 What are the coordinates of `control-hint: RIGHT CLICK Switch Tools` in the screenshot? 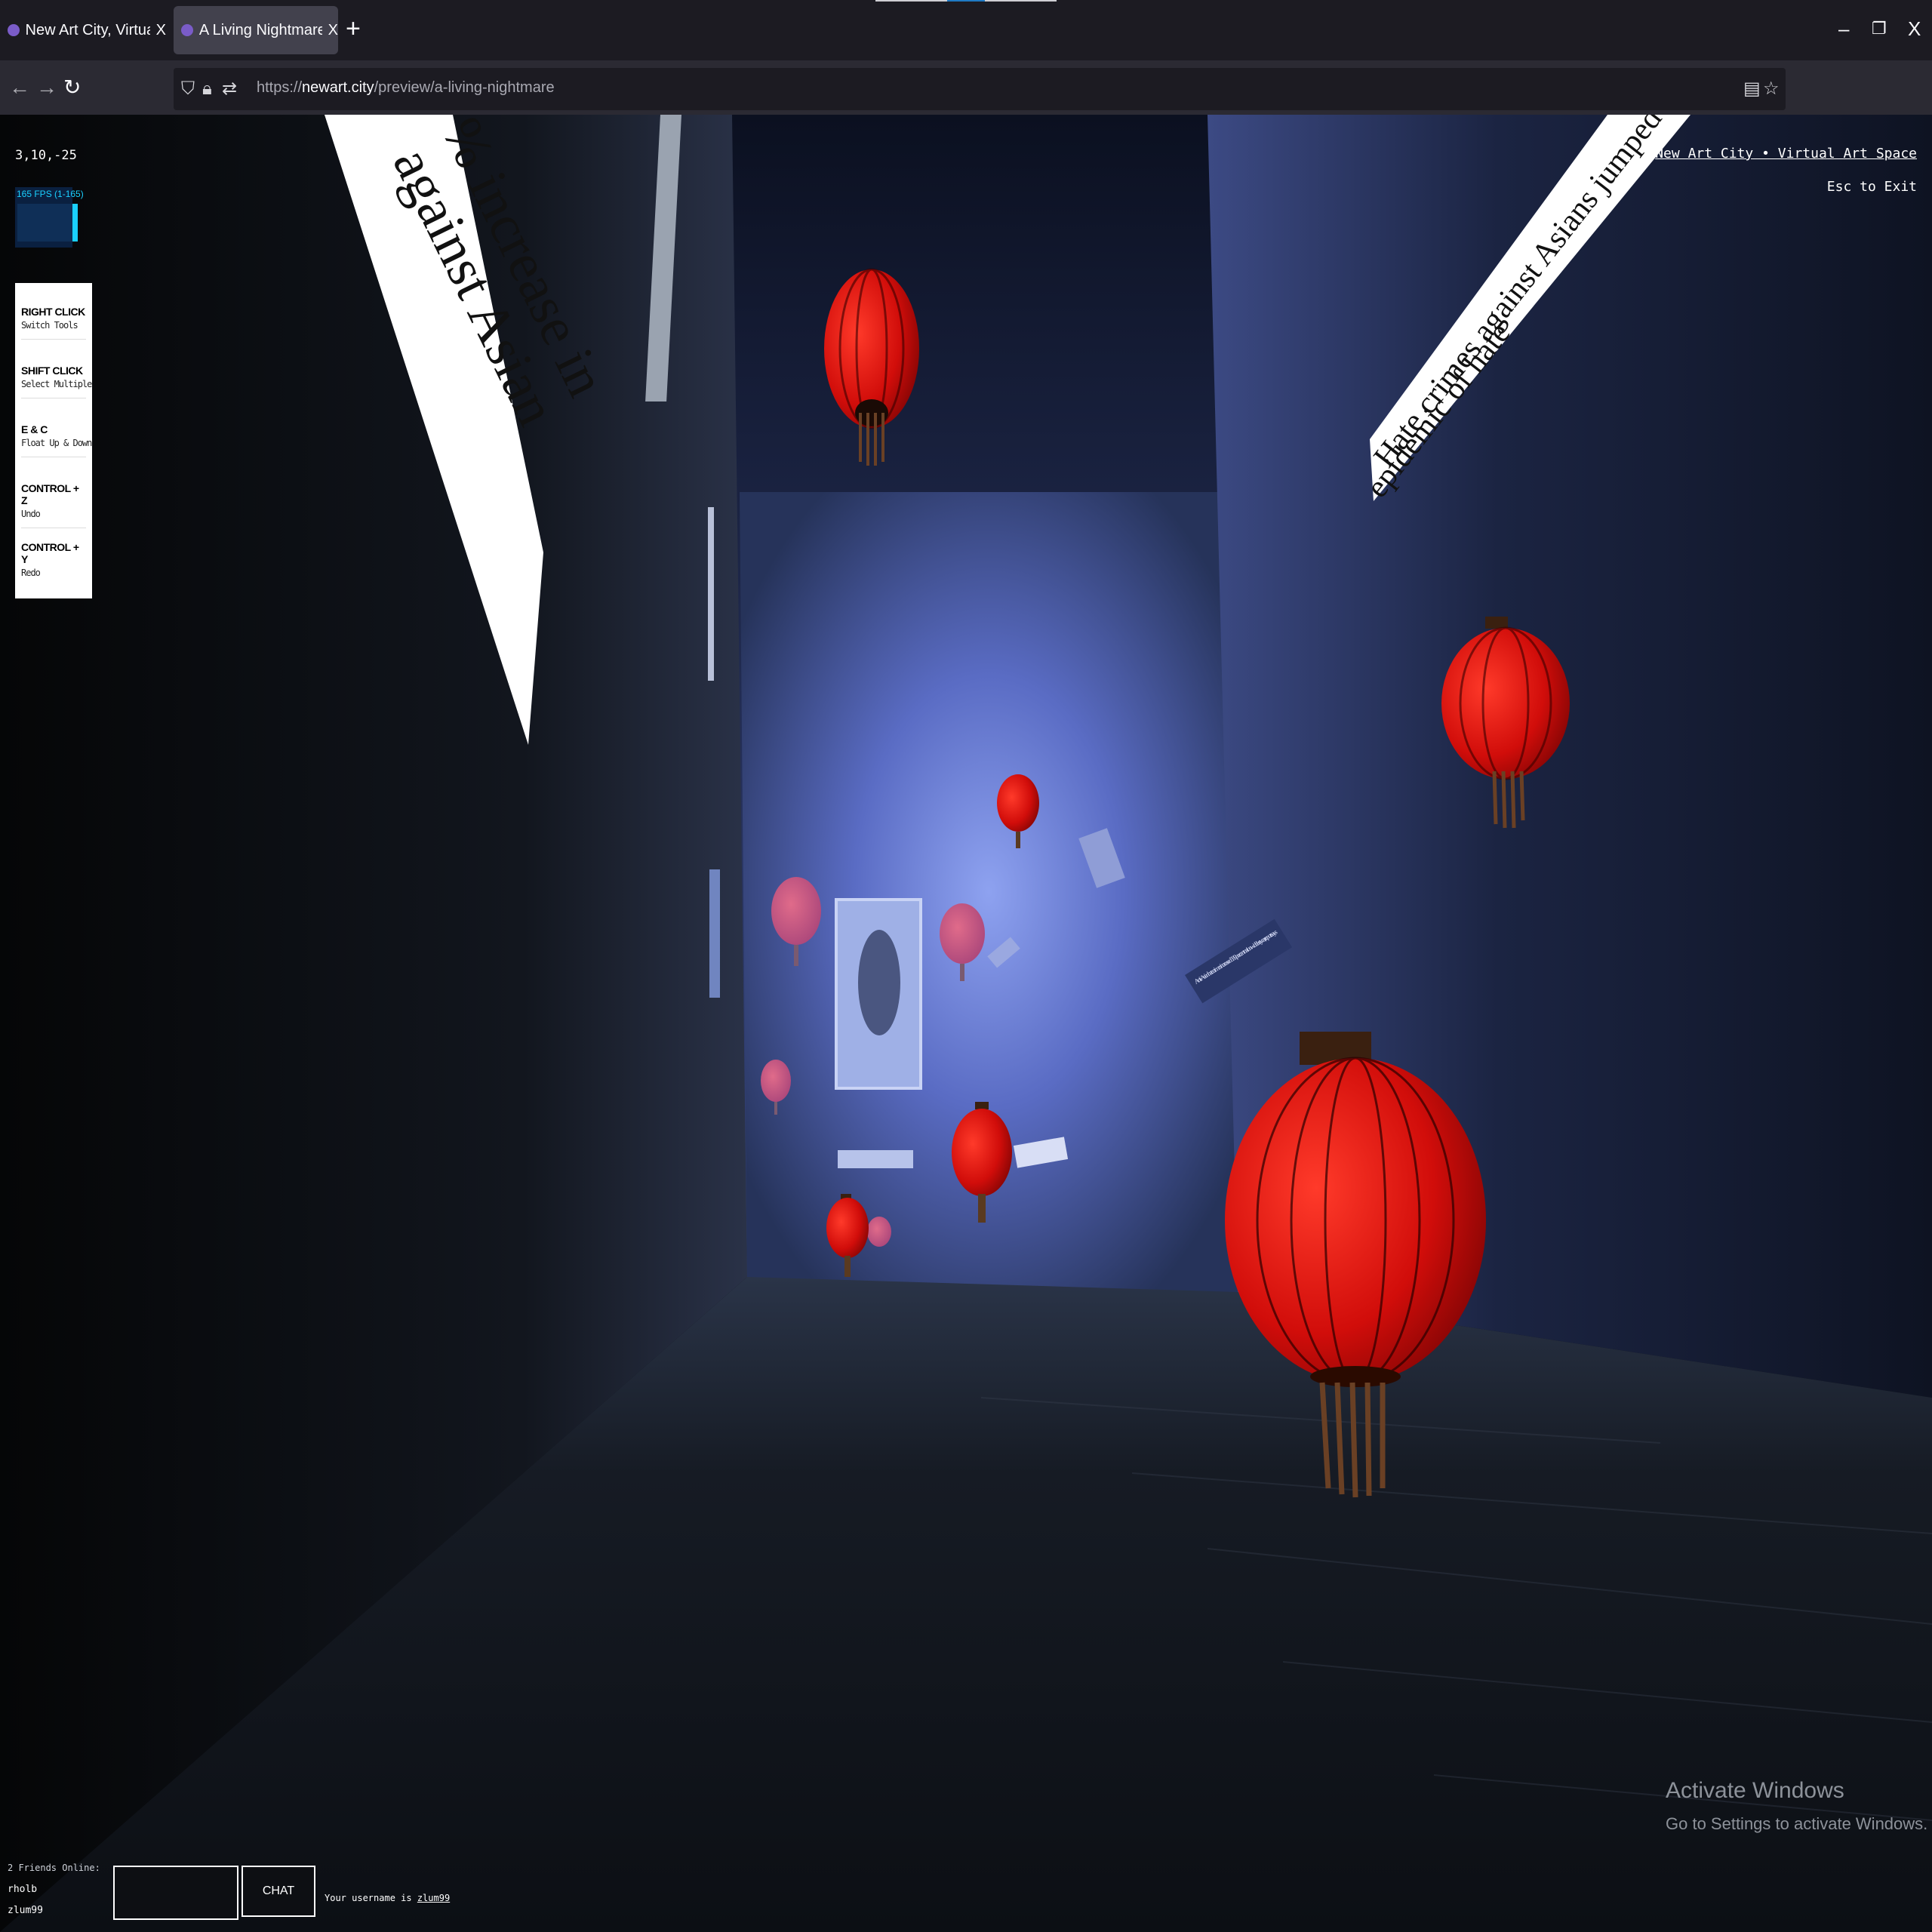 It's located at (53, 323).